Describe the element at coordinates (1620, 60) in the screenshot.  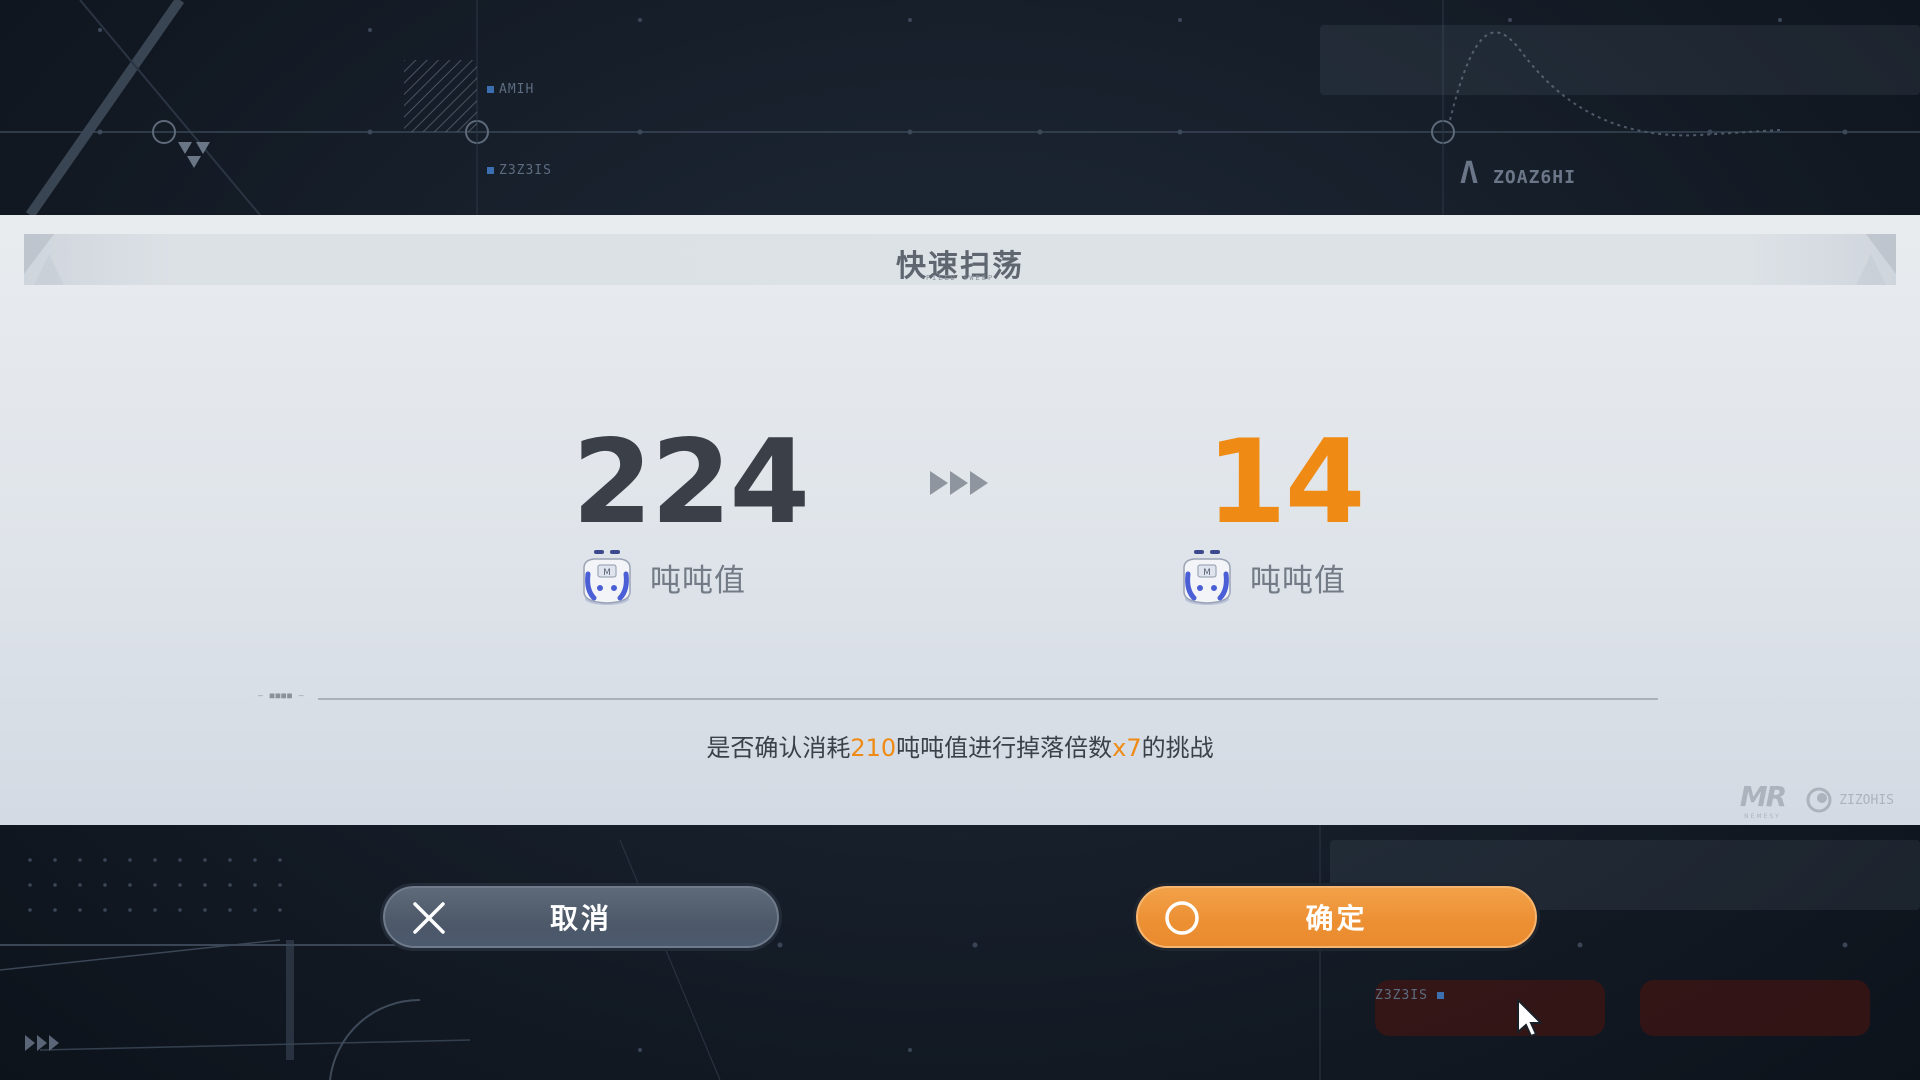
I see `background-panel` at that location.